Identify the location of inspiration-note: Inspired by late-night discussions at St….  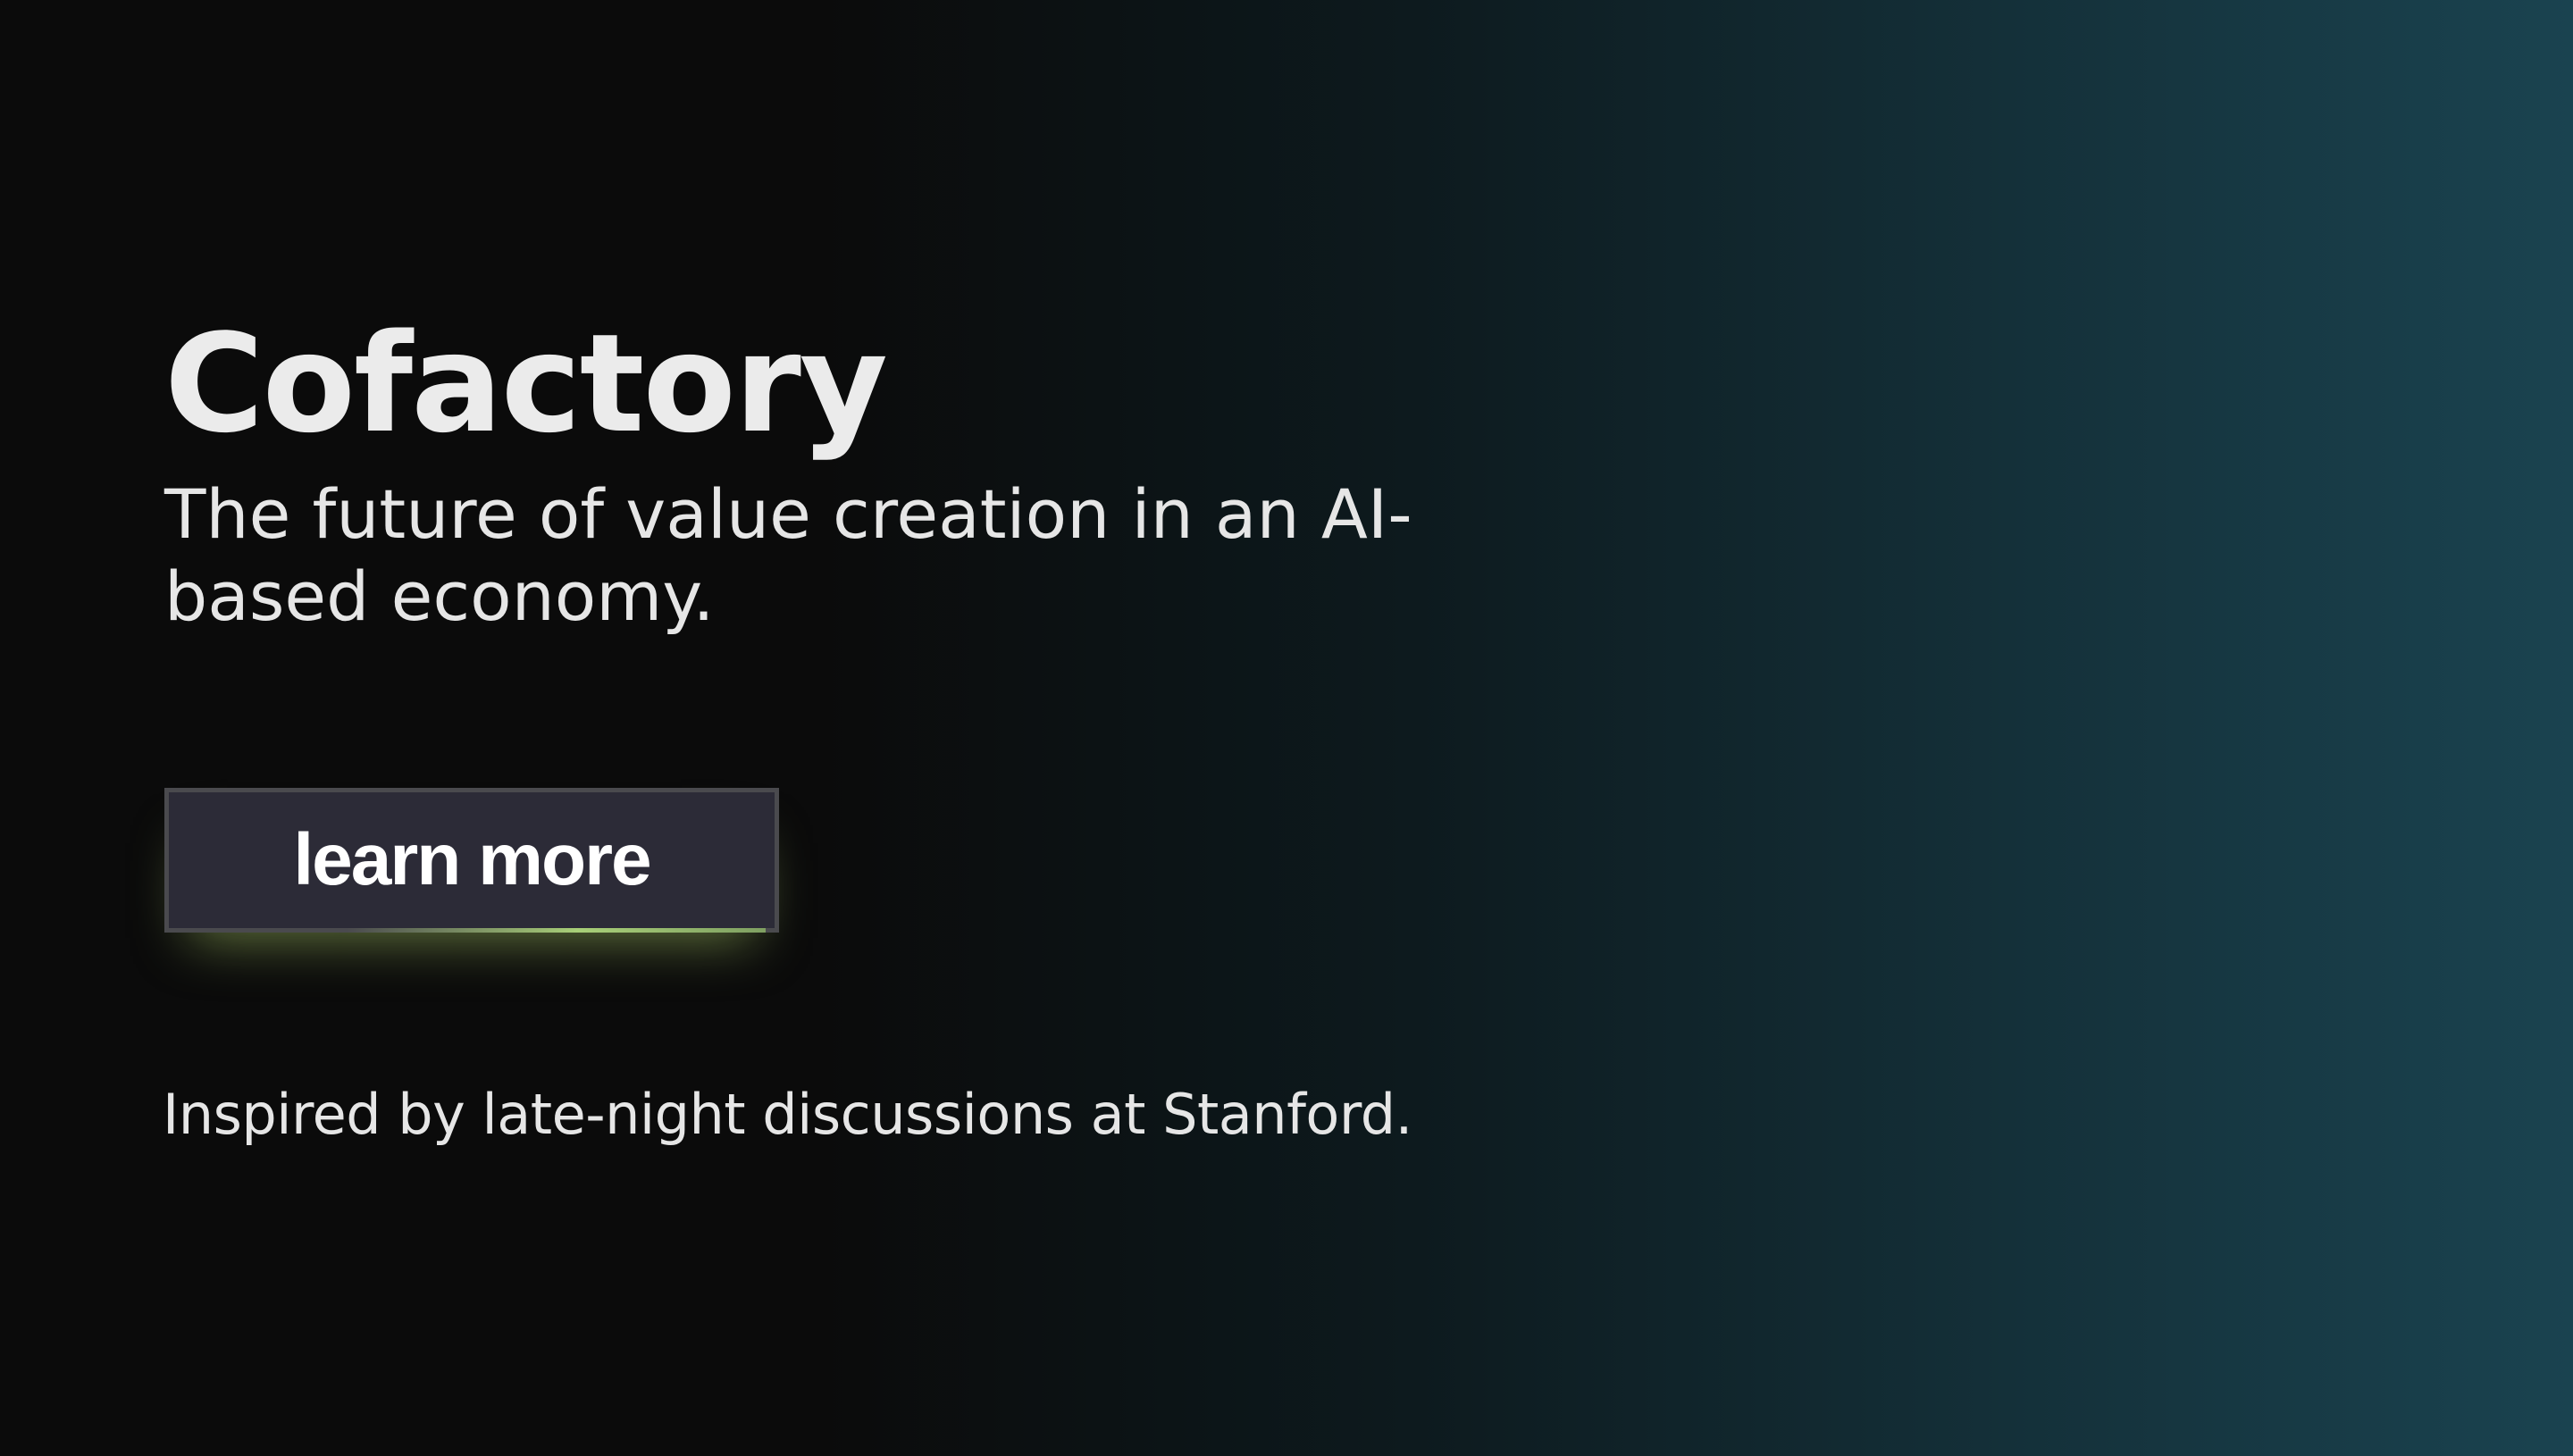
(787, 1114).